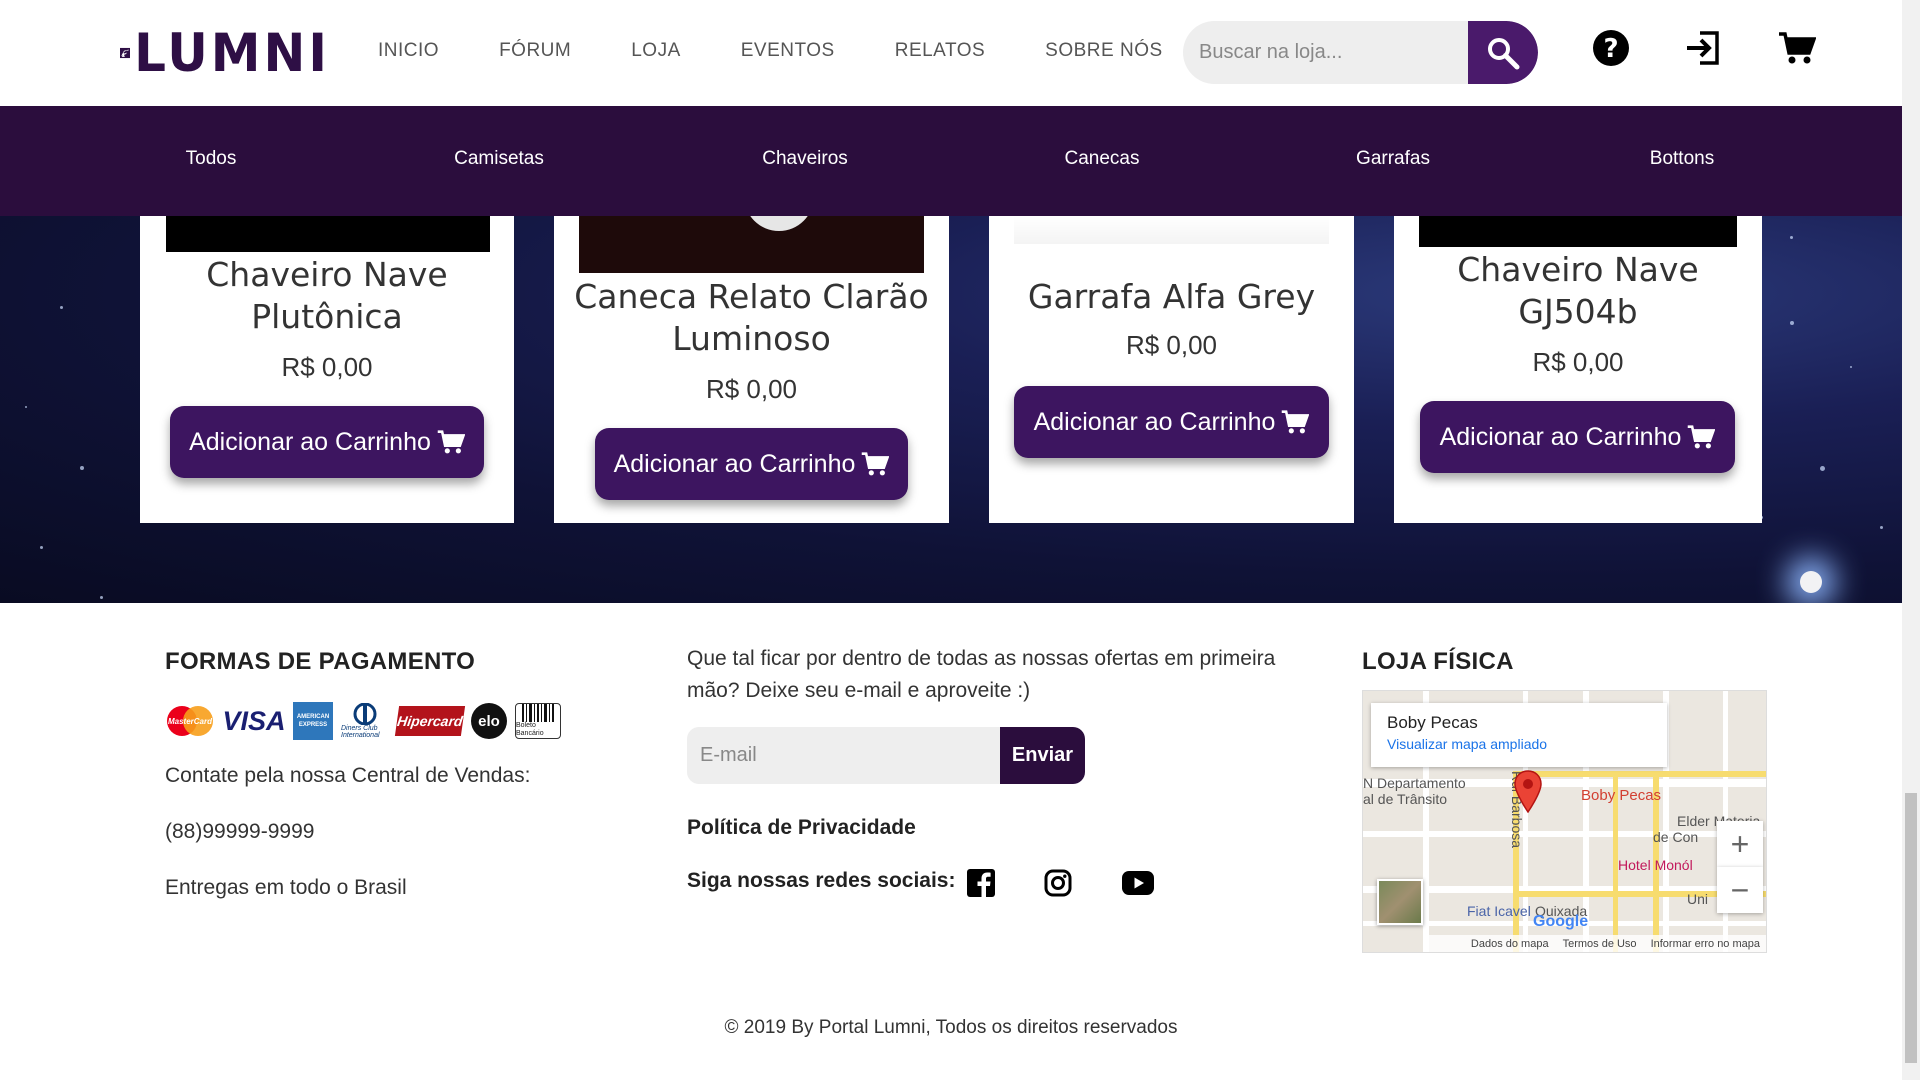  Describe the element at coordinates (1400, 902) in the screenshot. I see `satellite-toggle` at that location.